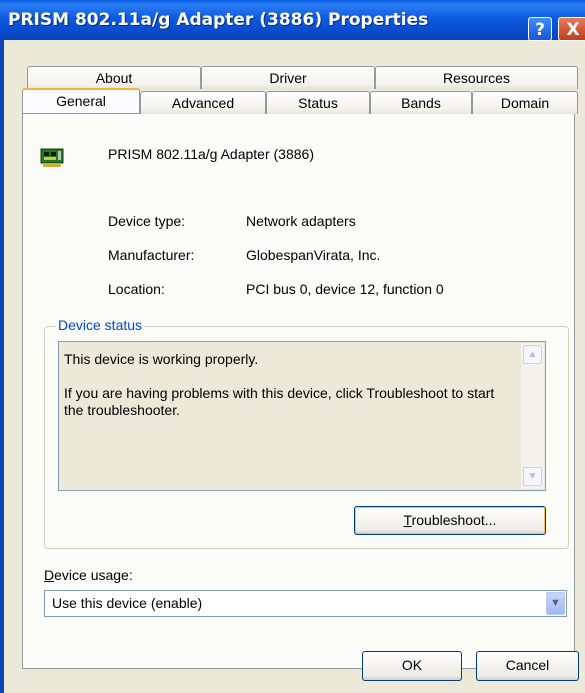 The image size is (585, 693). Describe the element at coordinates (301, 221) in the screenshot. I see `device-type-value: Network adapters` at that location.